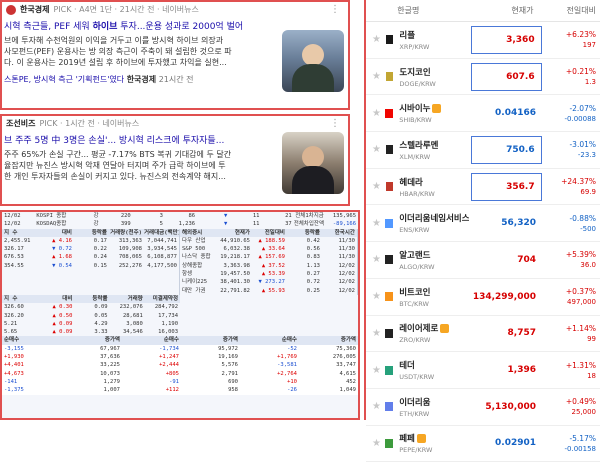  I want to click on coin-name-cell: 시바이누 SHIB/KRW, so click(430, 113).